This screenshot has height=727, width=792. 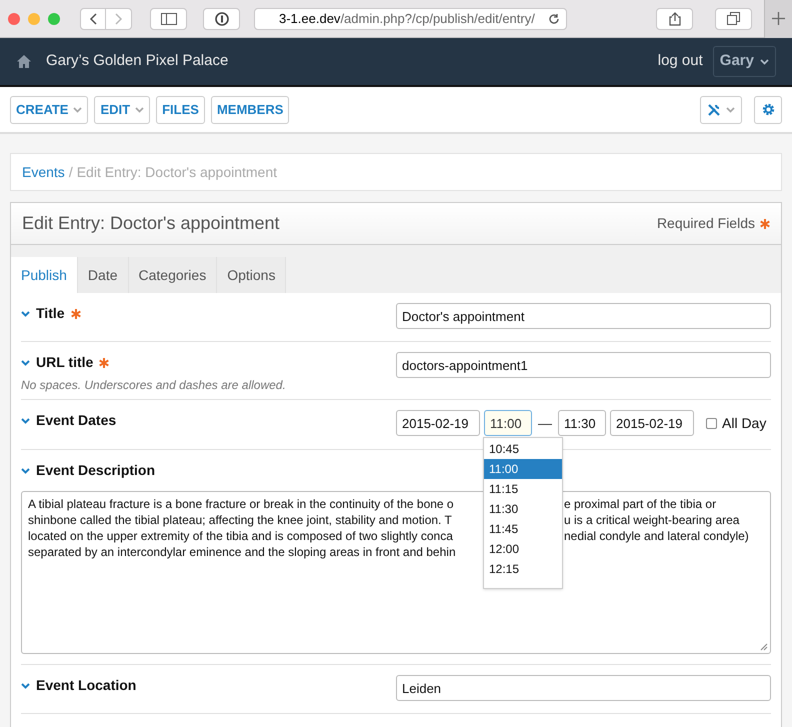 I want to click on info-icon, so click(x=221, y=19).